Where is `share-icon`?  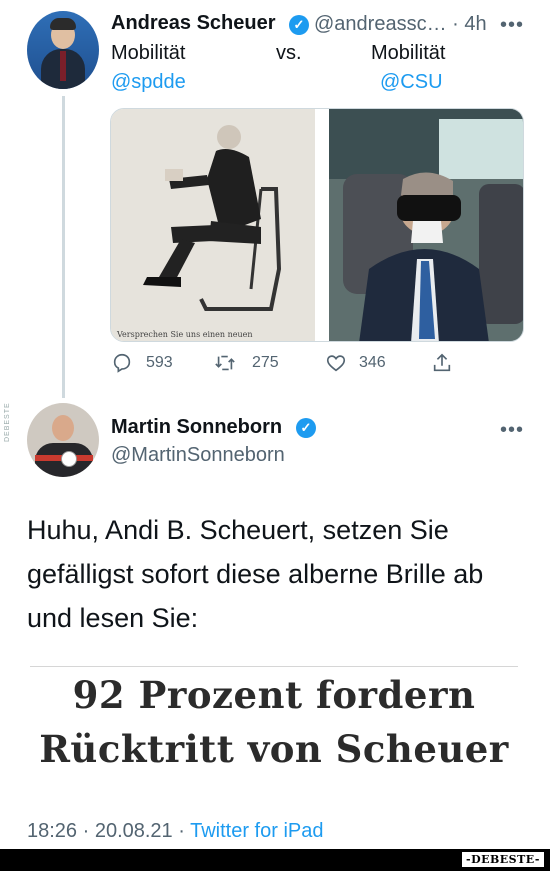 share-icon is located at coordinates (442, 362).